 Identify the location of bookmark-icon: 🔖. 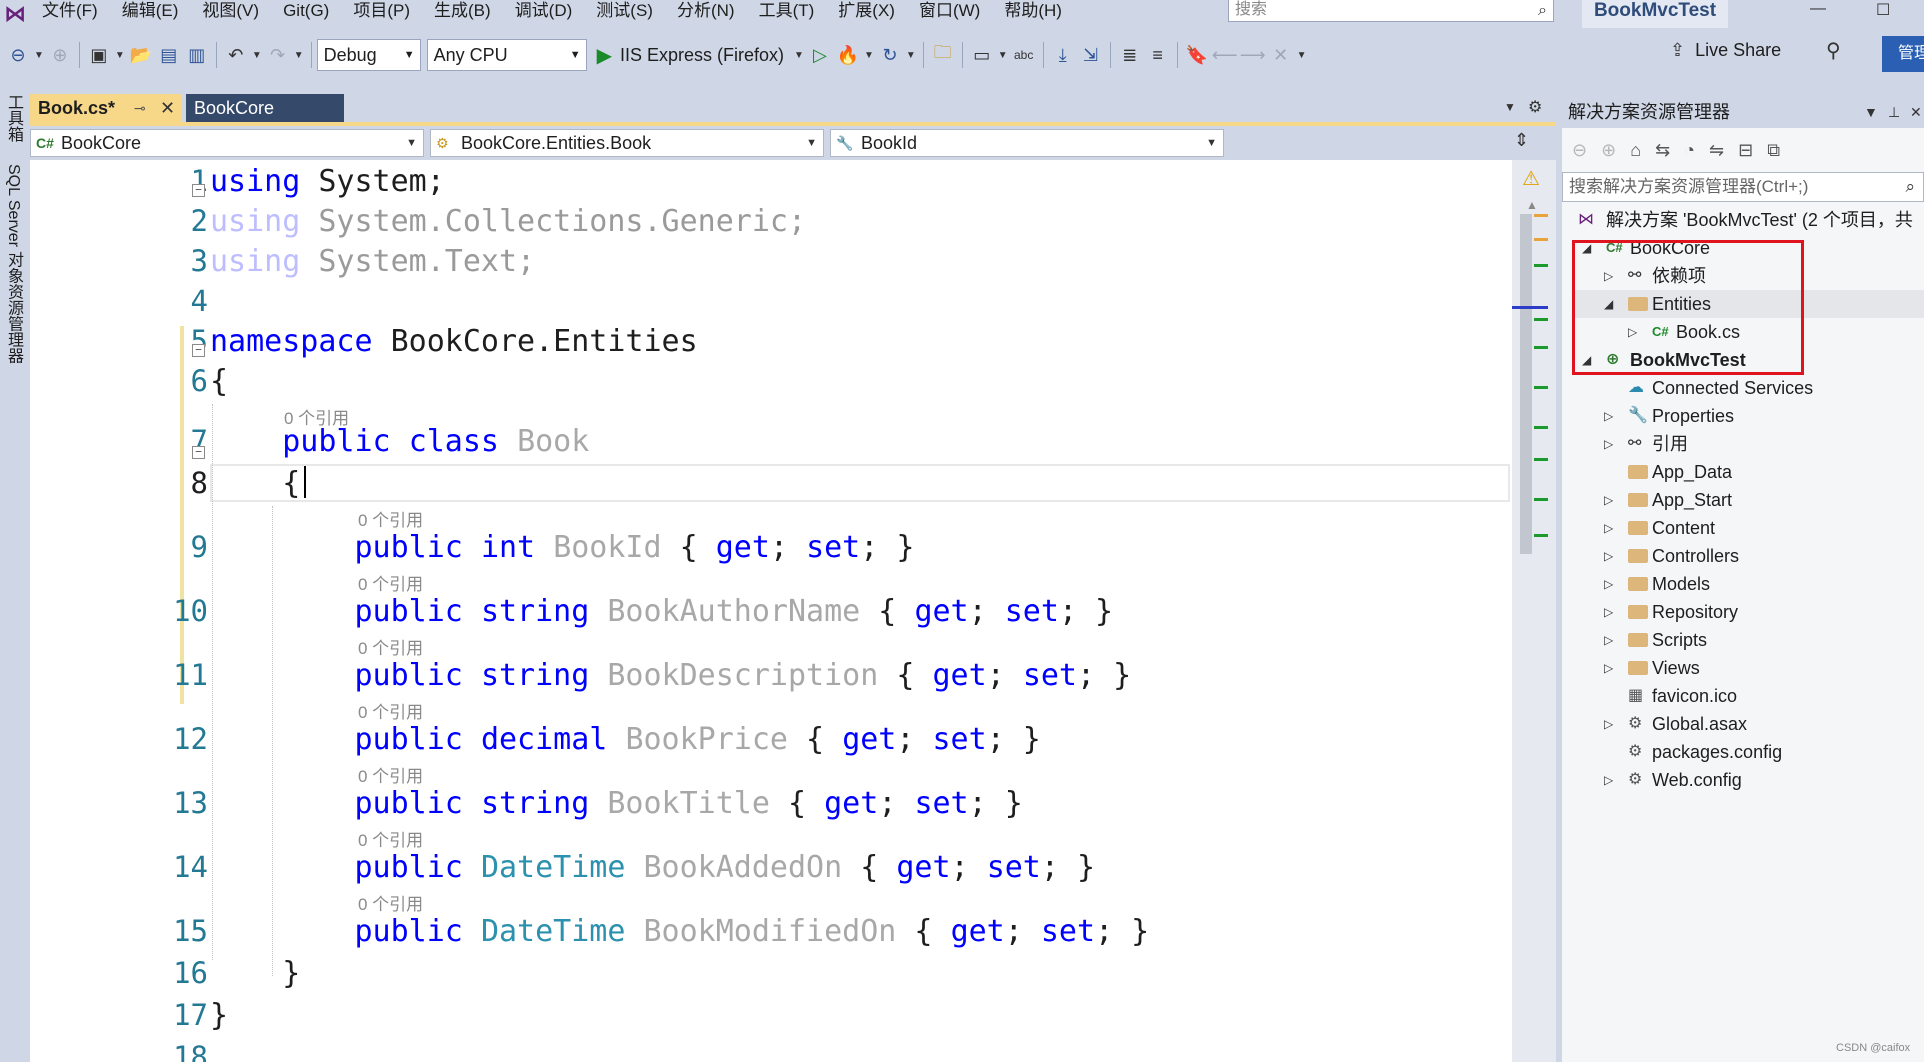
(1197, 55).